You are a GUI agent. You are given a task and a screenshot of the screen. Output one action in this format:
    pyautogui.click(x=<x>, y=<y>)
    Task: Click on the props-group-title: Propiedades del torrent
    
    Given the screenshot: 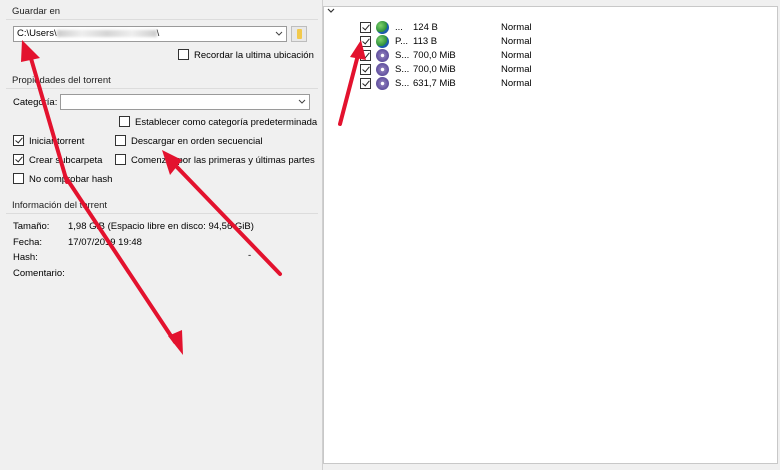 What is the action you would take?
    pyautogui.click(x=61, y=80)
    